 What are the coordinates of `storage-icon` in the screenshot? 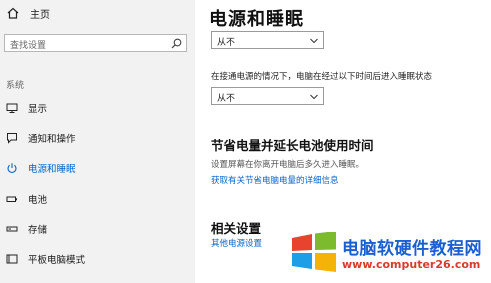 It's located at (12, 229).